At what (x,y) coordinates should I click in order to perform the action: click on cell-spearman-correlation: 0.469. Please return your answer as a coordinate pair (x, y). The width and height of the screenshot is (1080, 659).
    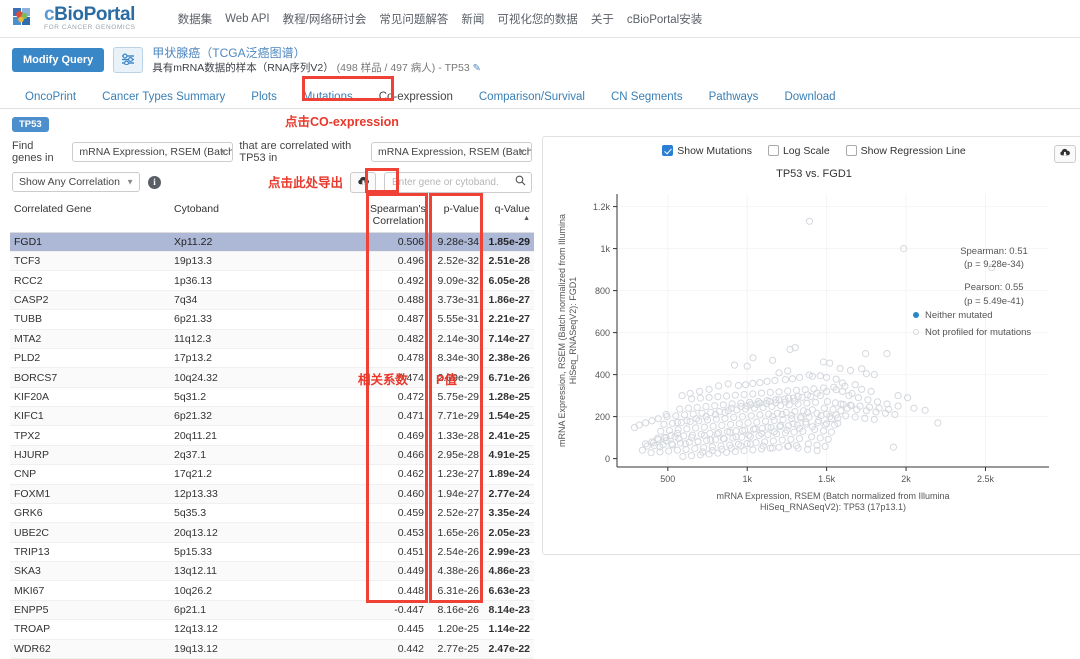
    Looking at the image, I should click on (397, 435).